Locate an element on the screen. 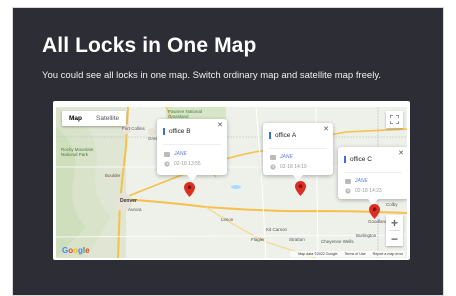 The width and height of the screenshot is (456, 296). report-error-link: Report a map error is located at coordinates (388, 254).